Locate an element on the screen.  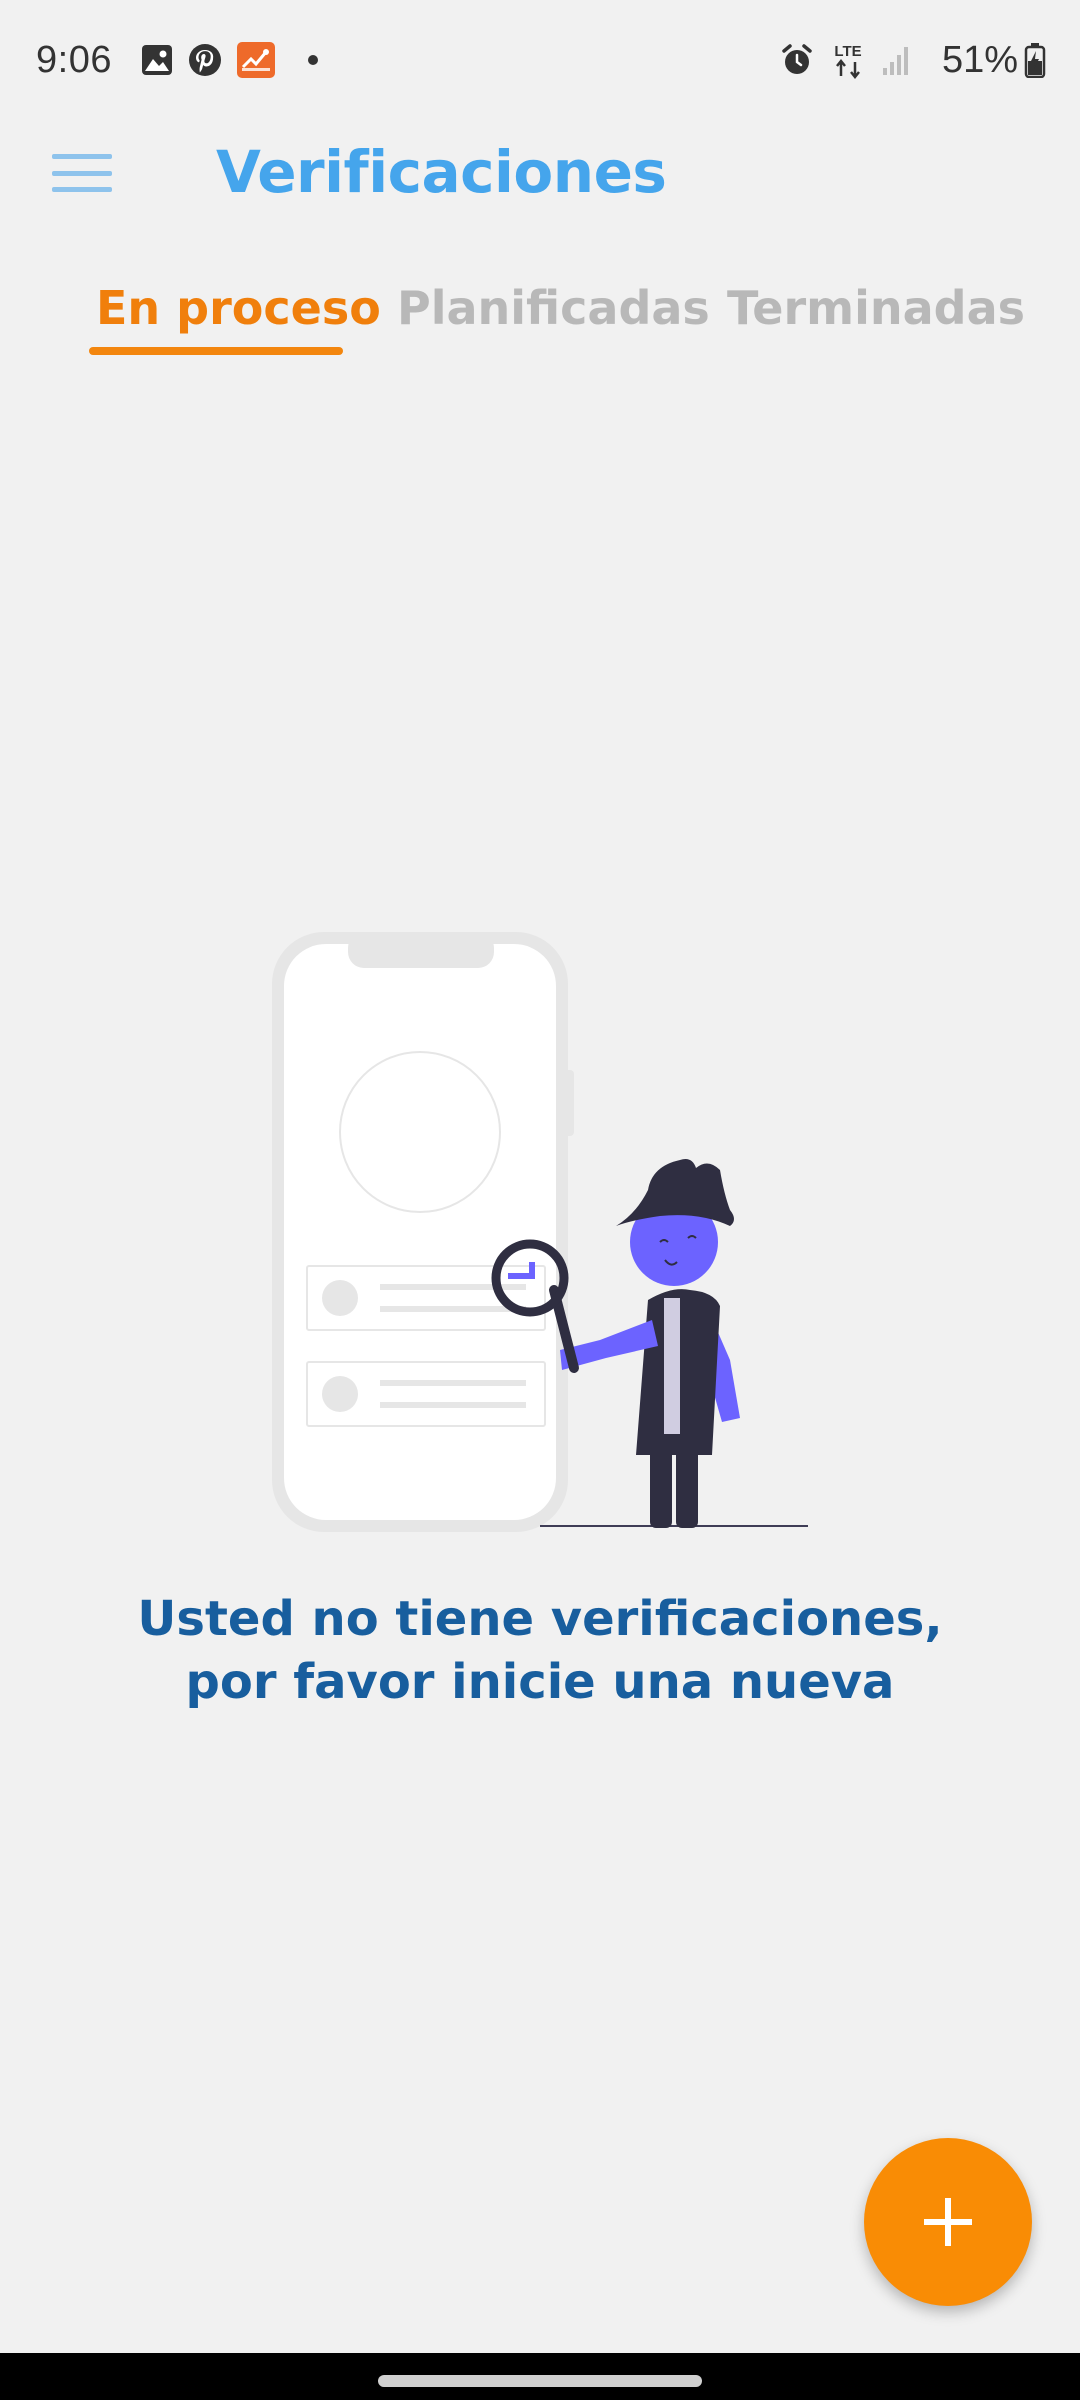
plus-icon is located at coordinates (948, 2222).